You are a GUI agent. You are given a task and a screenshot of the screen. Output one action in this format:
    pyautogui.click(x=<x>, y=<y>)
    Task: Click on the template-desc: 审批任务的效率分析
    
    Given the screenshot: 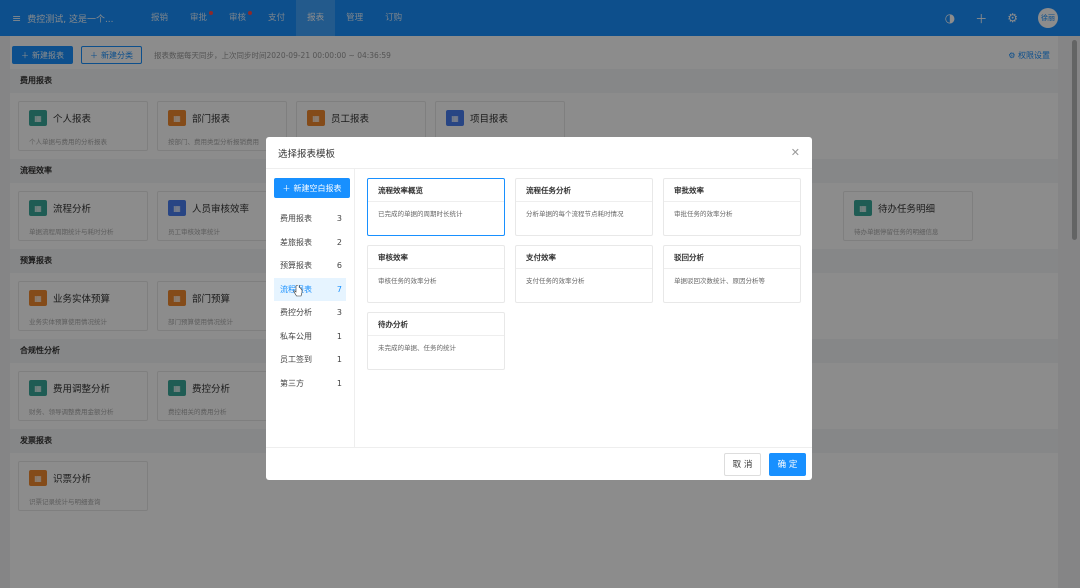 What is the action you would take?
    pyautogui.click(x=703, y=214)
    